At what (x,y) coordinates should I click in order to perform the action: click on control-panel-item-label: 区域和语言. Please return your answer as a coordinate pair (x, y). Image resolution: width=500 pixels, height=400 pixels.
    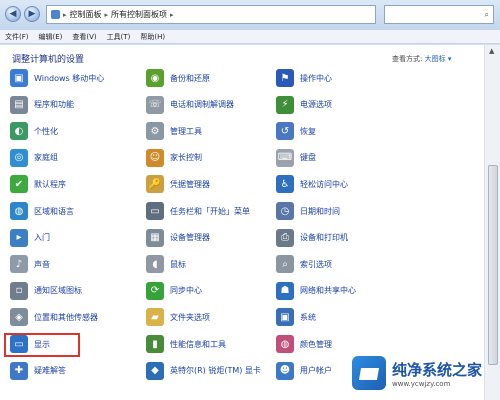
    Looking at the image, I should click on (54, 211).